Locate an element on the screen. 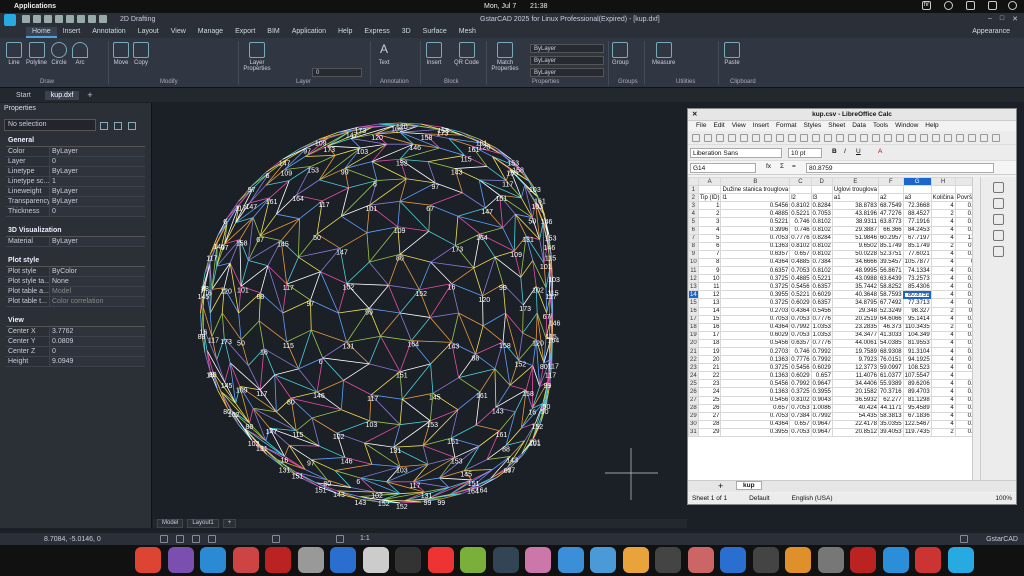 Image resolution: width=1024 pixels, height=576 pixels. cell: 0.5456 is located at coordinates (755, 400).